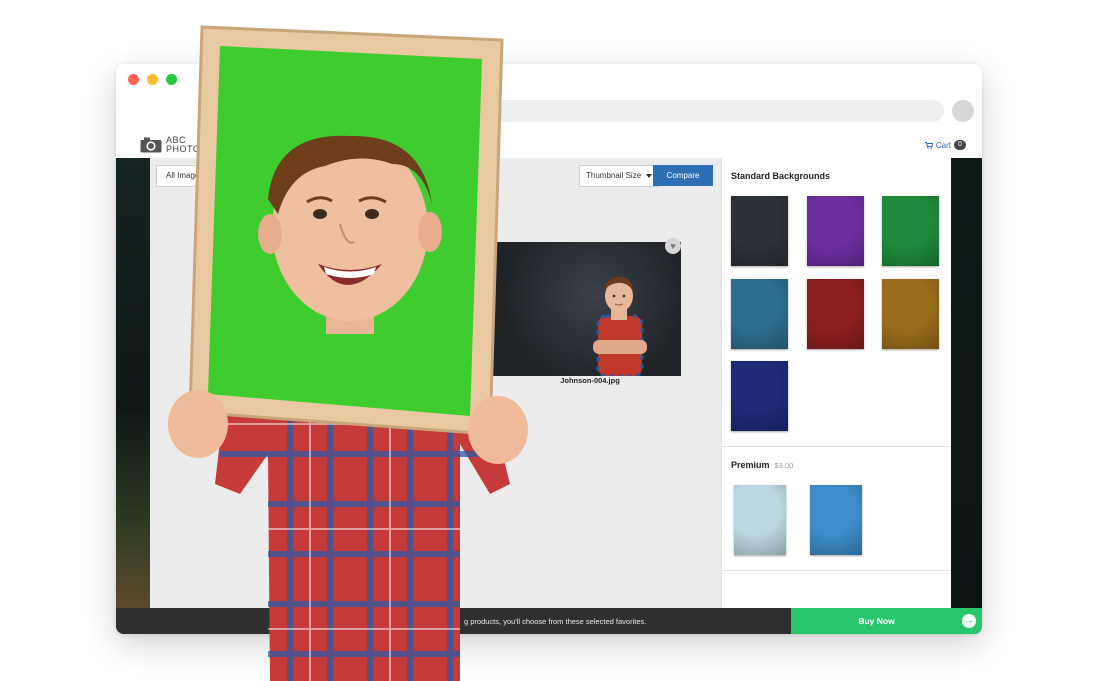 The width and height of the screenshot is (1100, 681). What do you see at coordinates (683, 175) in the screenshot?
I see `compare-button: Compare` at bounding box center [683, 175].